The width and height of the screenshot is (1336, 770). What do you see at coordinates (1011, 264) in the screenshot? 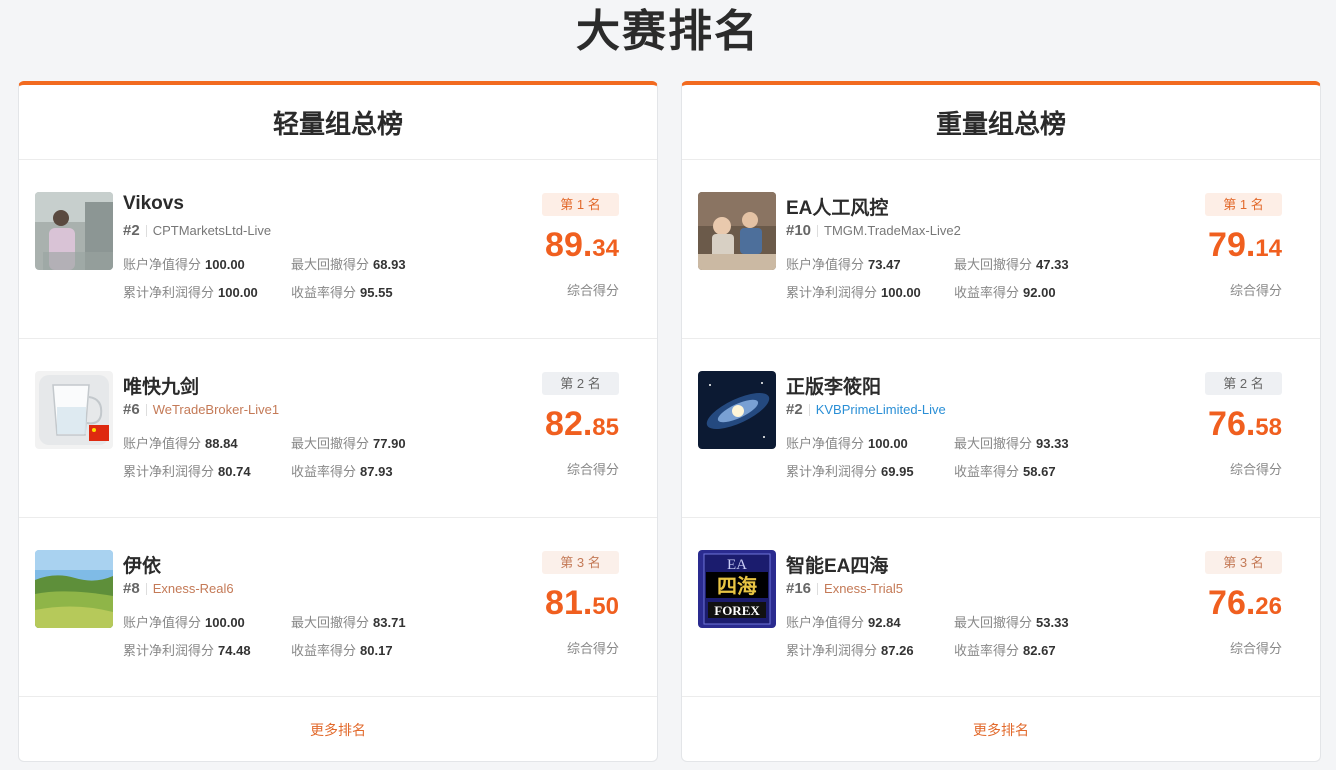
I see `drawdown-score: 最大回撤得分 47.33` at bounding box center [1011, 264].